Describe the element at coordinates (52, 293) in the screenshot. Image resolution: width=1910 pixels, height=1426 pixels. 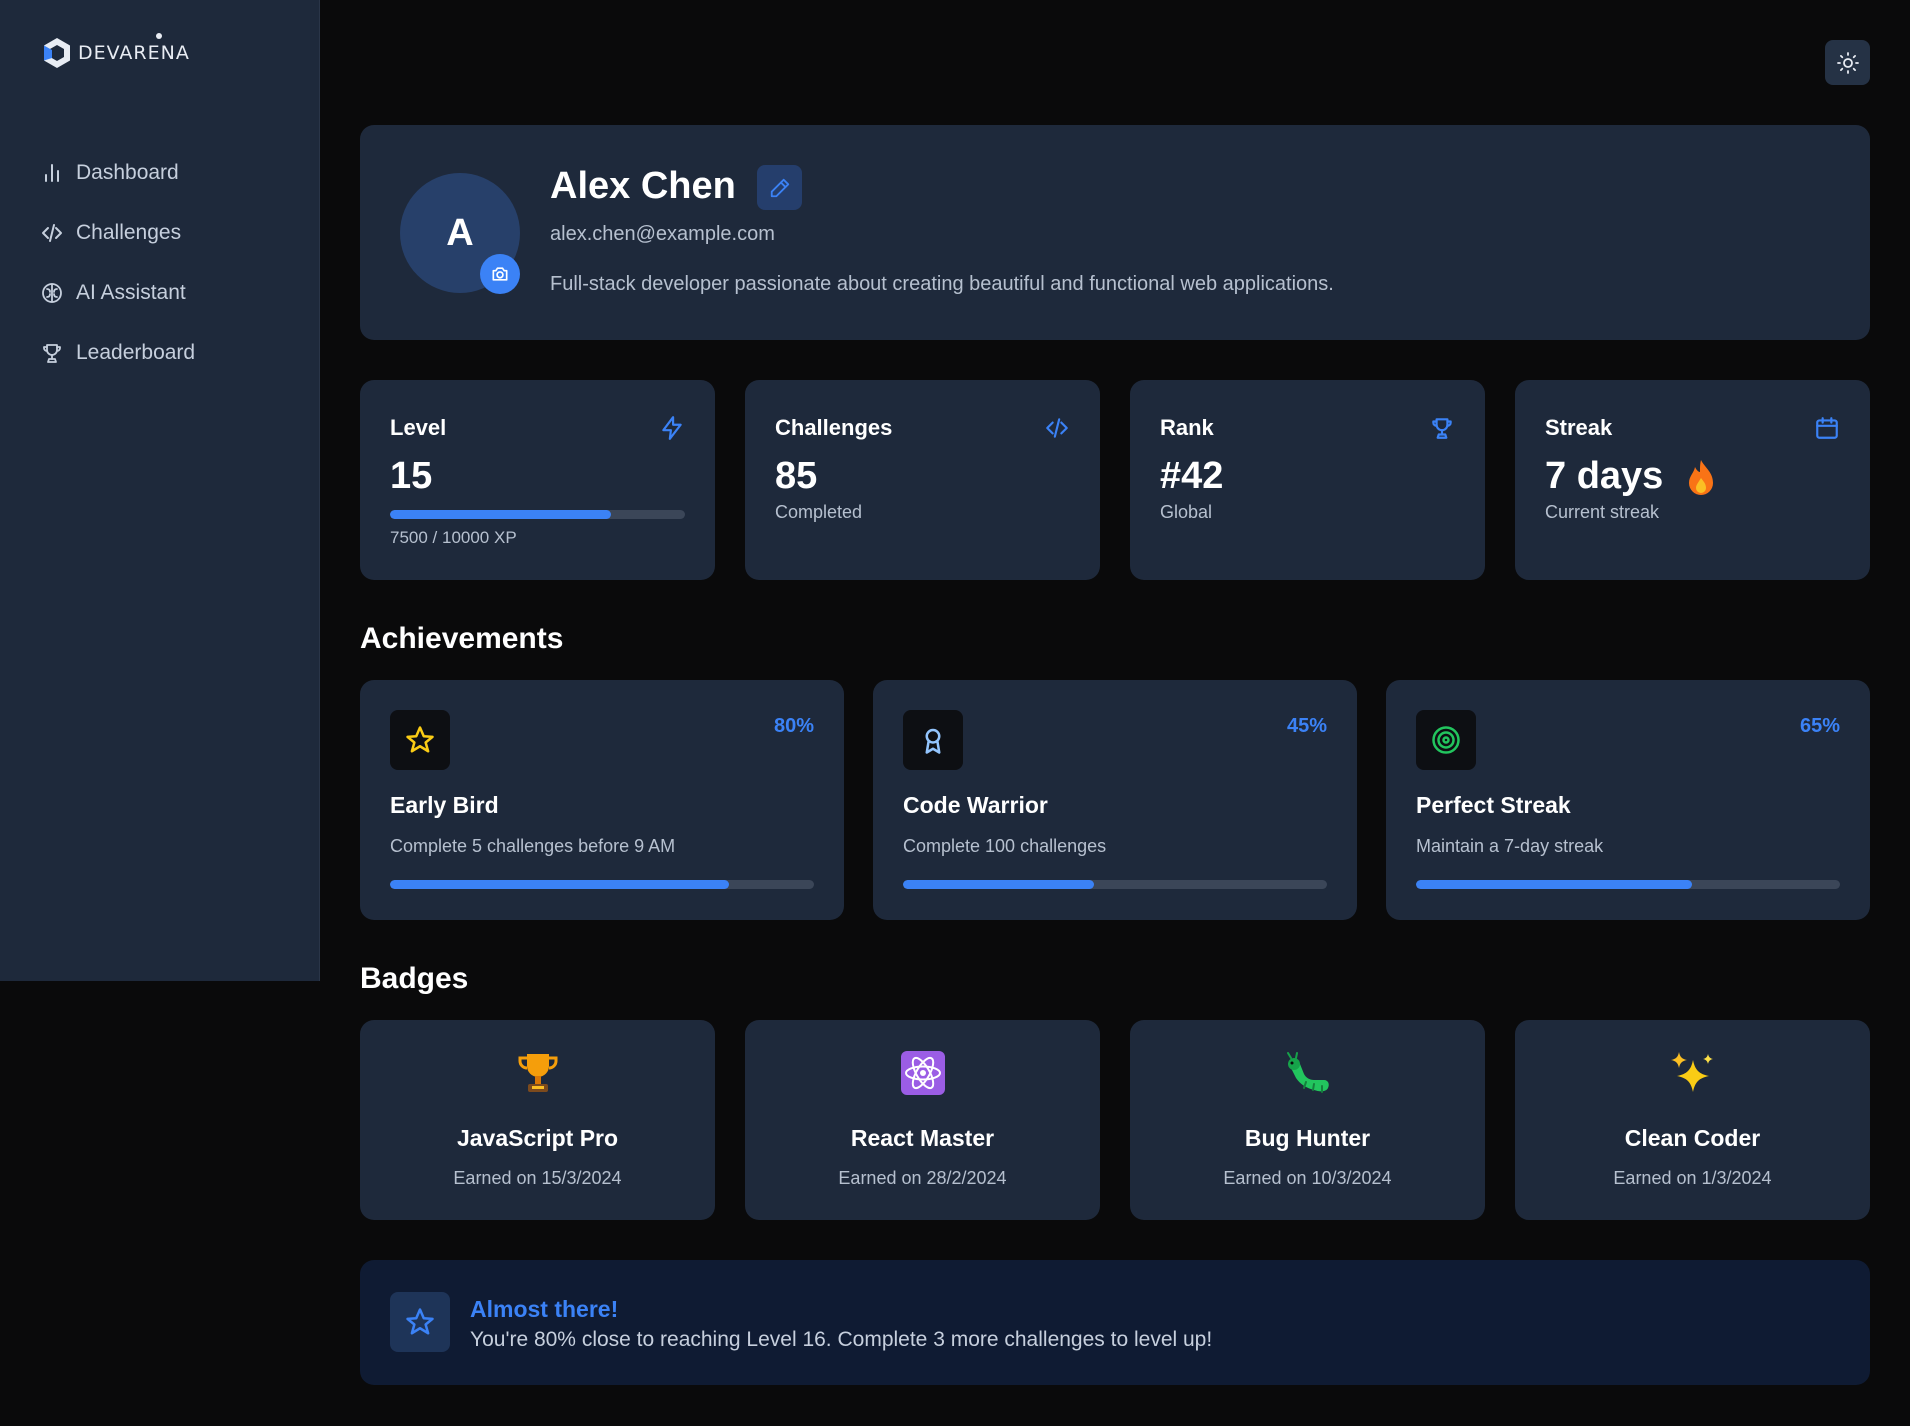
I see `brain-icon` at that location.